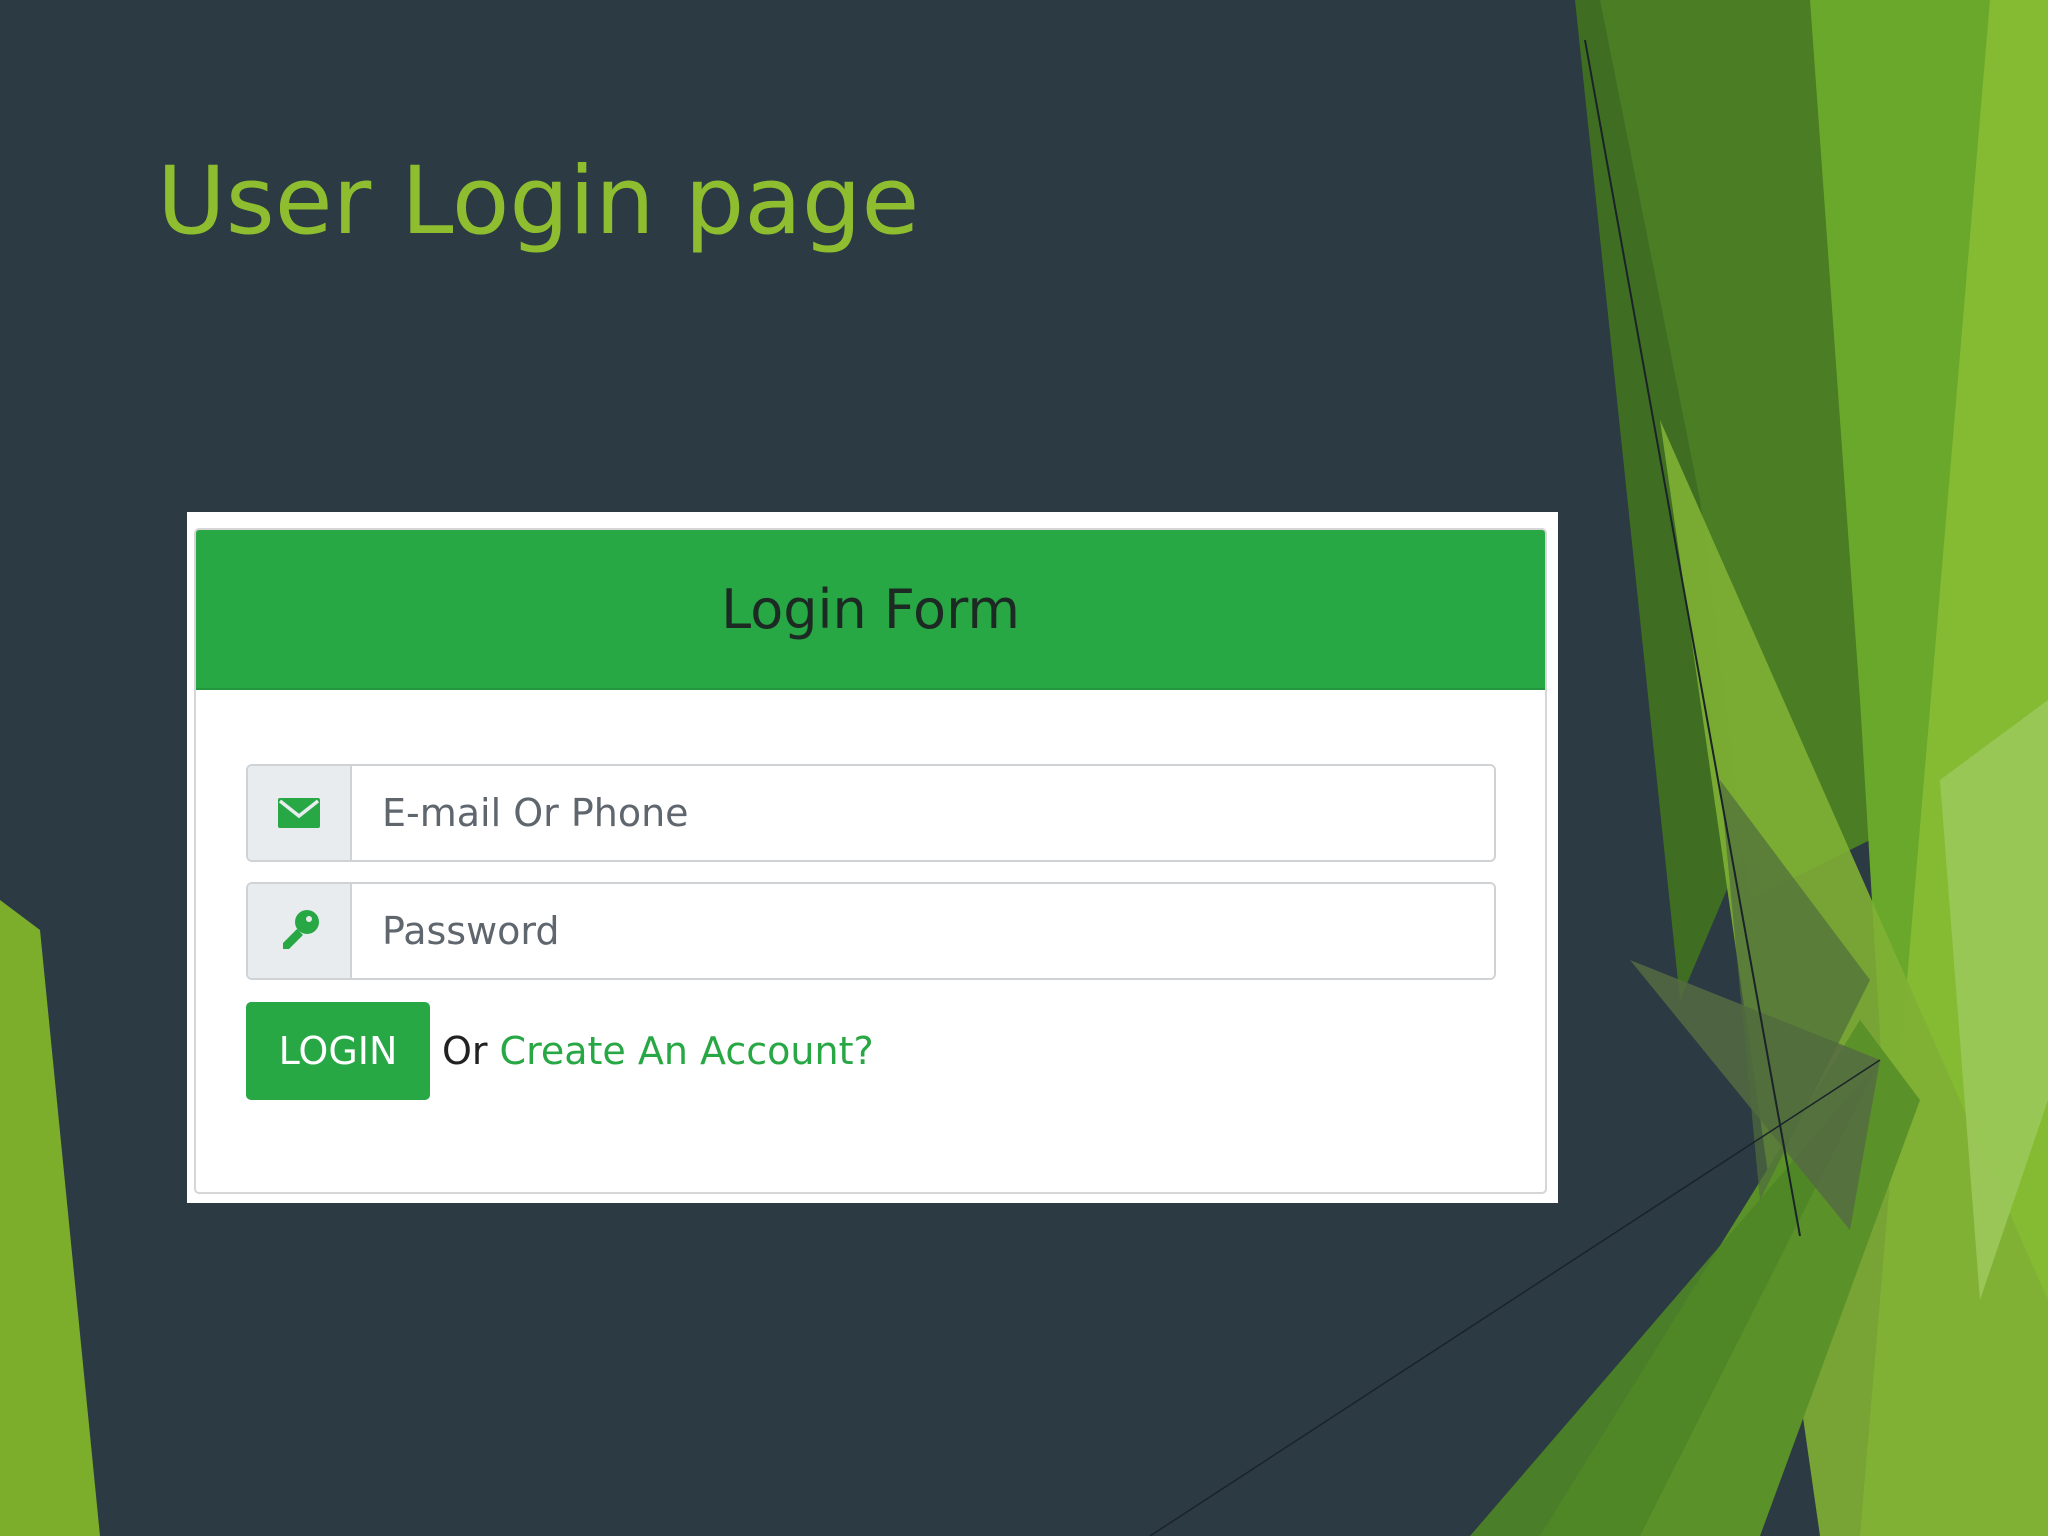  Describe the element at coordinates (687, 1051) in the screenshot. I see `create-account-link: Create An Account?` at that location.